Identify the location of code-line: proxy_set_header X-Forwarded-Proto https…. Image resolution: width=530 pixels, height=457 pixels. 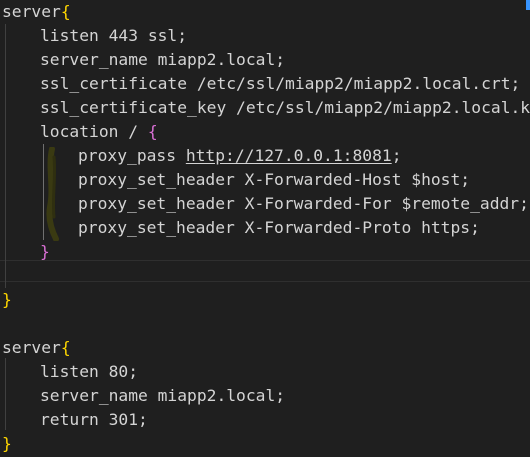
(266, 228).